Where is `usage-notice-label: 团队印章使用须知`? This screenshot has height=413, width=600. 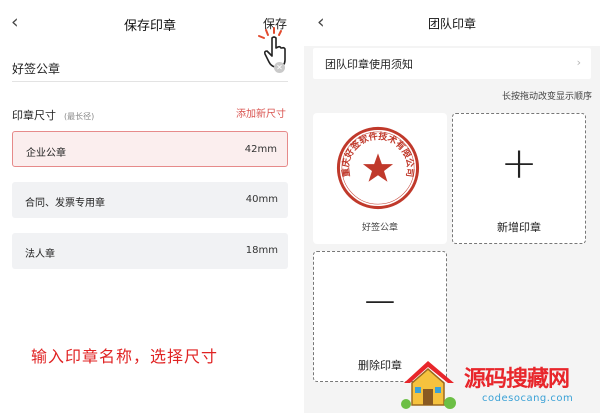 usage-notice-label: 团队印章使用须知 is located at coordinates (369, 64).